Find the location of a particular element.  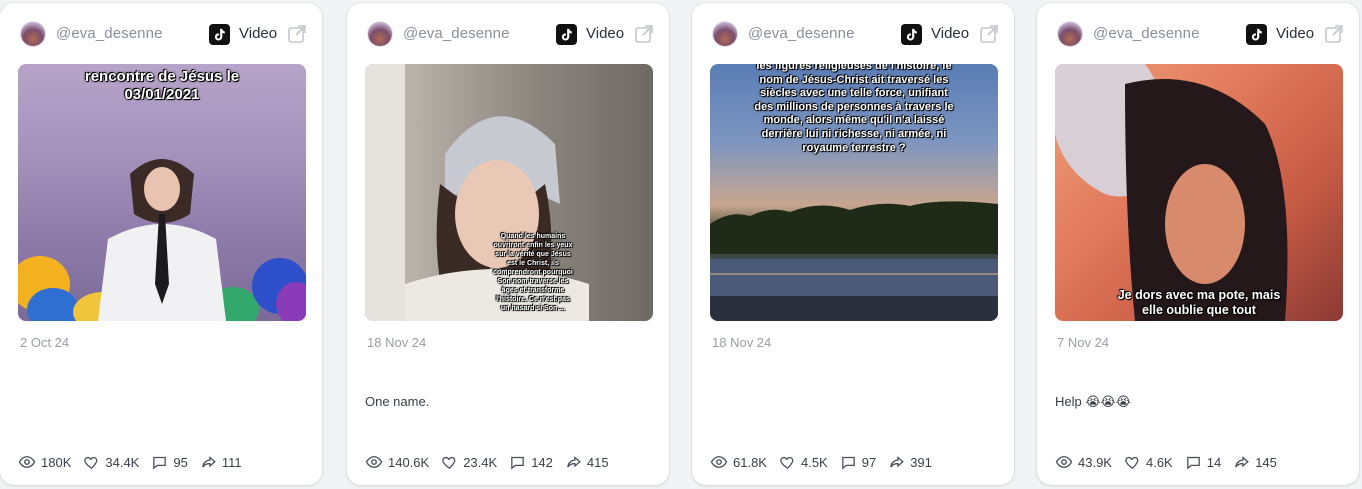

views-stat: 140.6K is located at coordinates (397, 462).